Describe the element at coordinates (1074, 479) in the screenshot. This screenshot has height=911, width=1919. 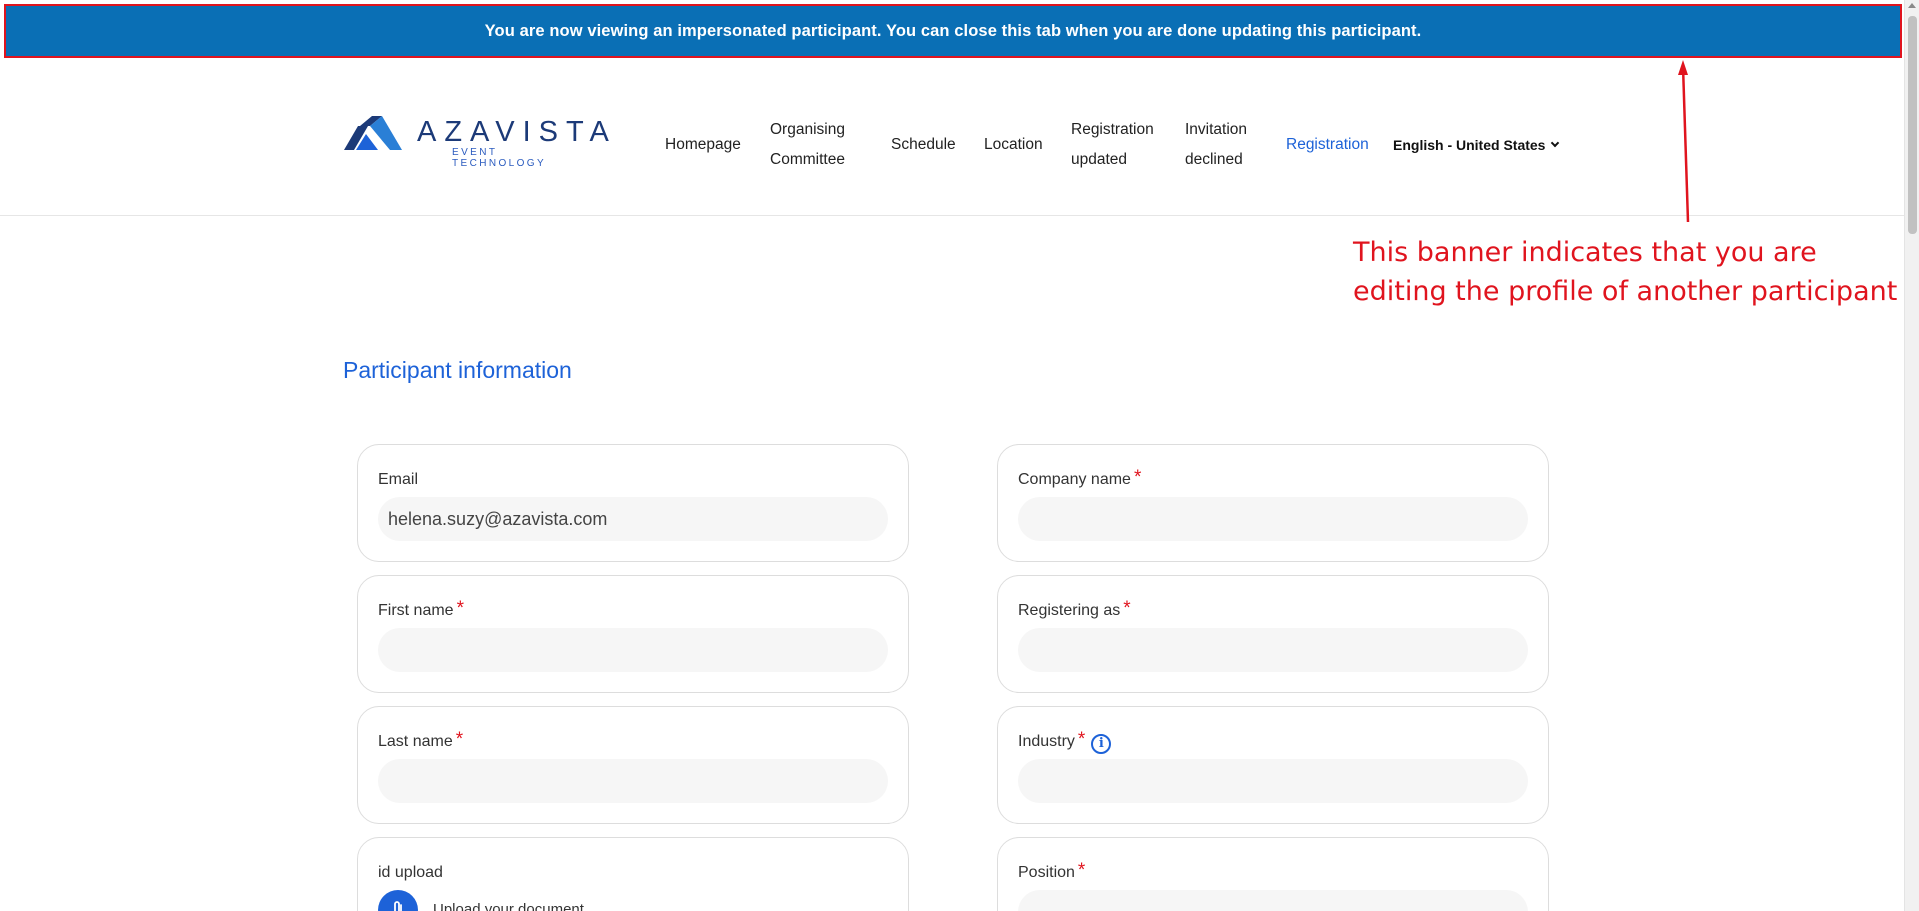
I see `company-name-label-text: Company name` at that location.